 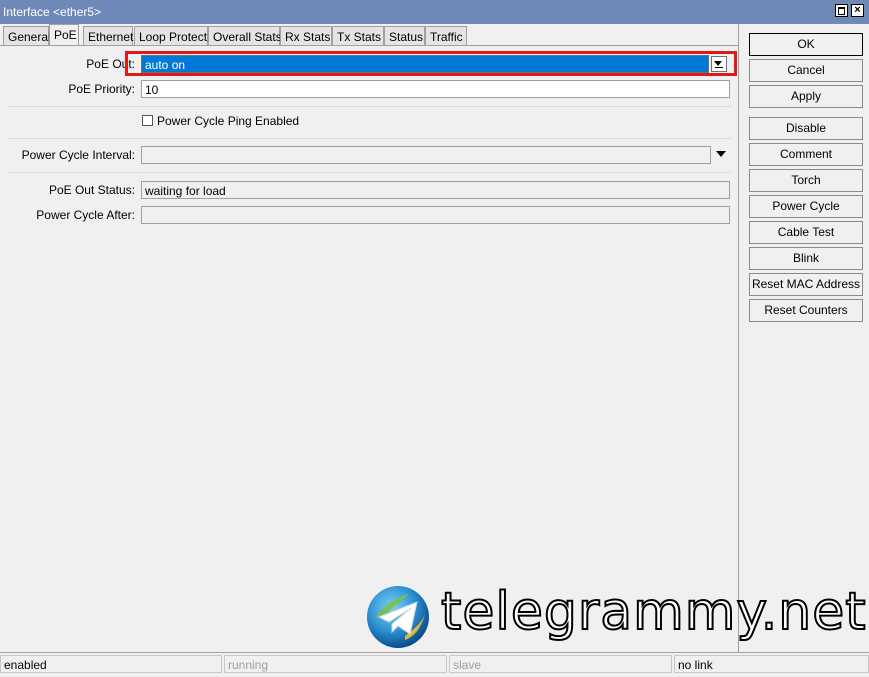 What do you see at coordinates (335, 664) in the screenshot?
I see `status-running: running` at bounding box center [335, 664].